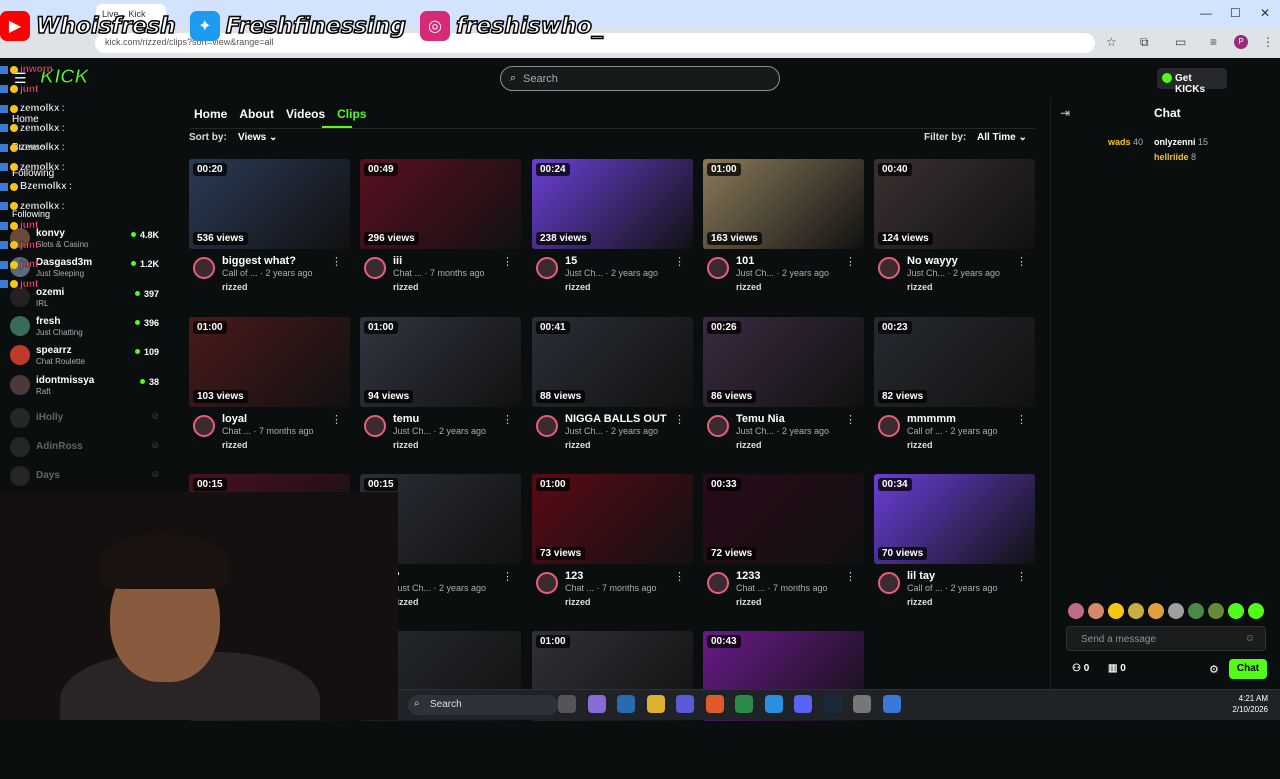 The width and height of the screenshot is (1280, 779). What do you see at coordinates (1080, 668) in the screenshot?
I see `chat-points-stat: ⚇ 0` at bounding box center [1080, 668].